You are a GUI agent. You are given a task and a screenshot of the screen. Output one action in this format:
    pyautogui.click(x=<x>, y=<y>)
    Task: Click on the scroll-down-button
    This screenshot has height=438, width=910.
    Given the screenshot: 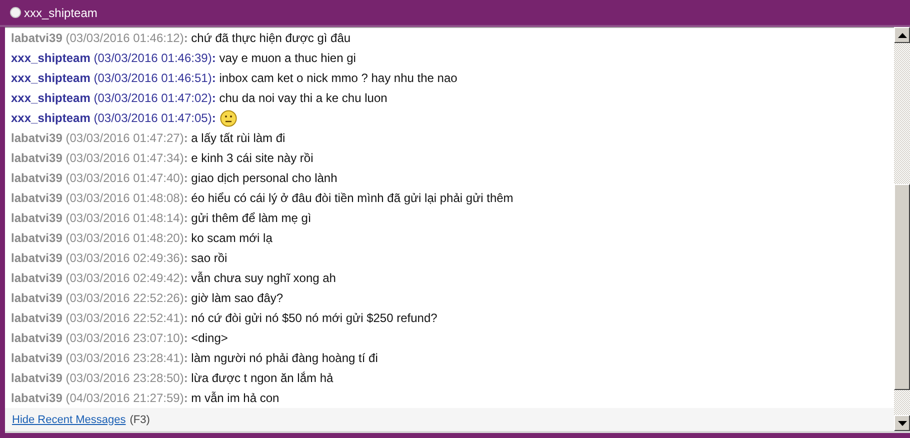 What is the action you would take?
    pyautogui.click(x=902, y=423)
    